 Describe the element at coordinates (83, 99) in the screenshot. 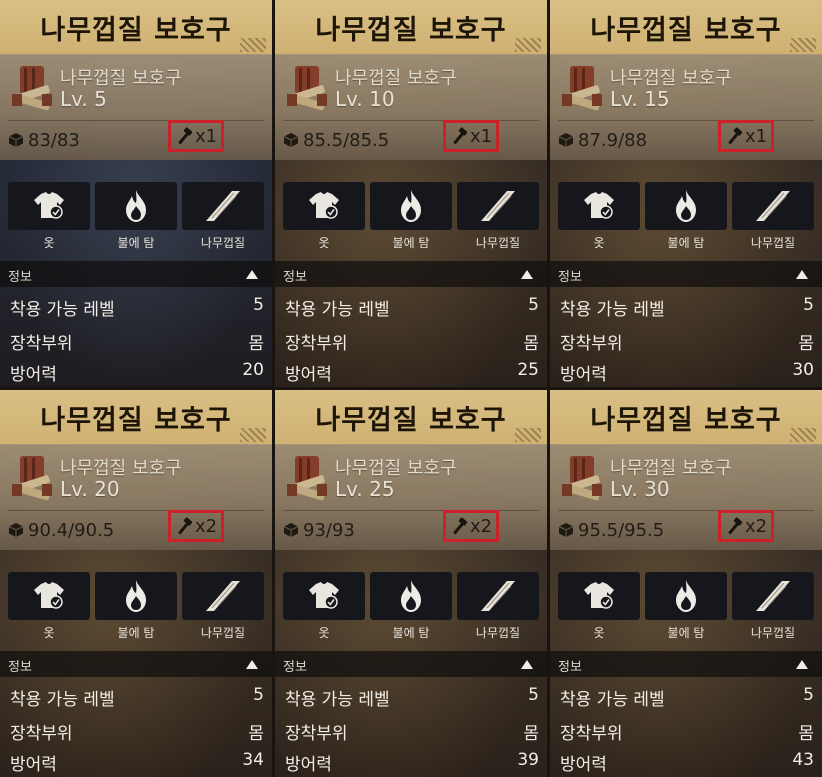

I see `item-level: Lv. 5` at that location.